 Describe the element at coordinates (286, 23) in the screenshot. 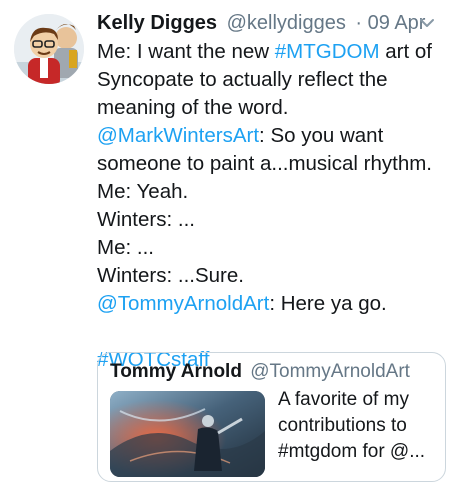

I see `author-handle: @kellydigges` at that location.